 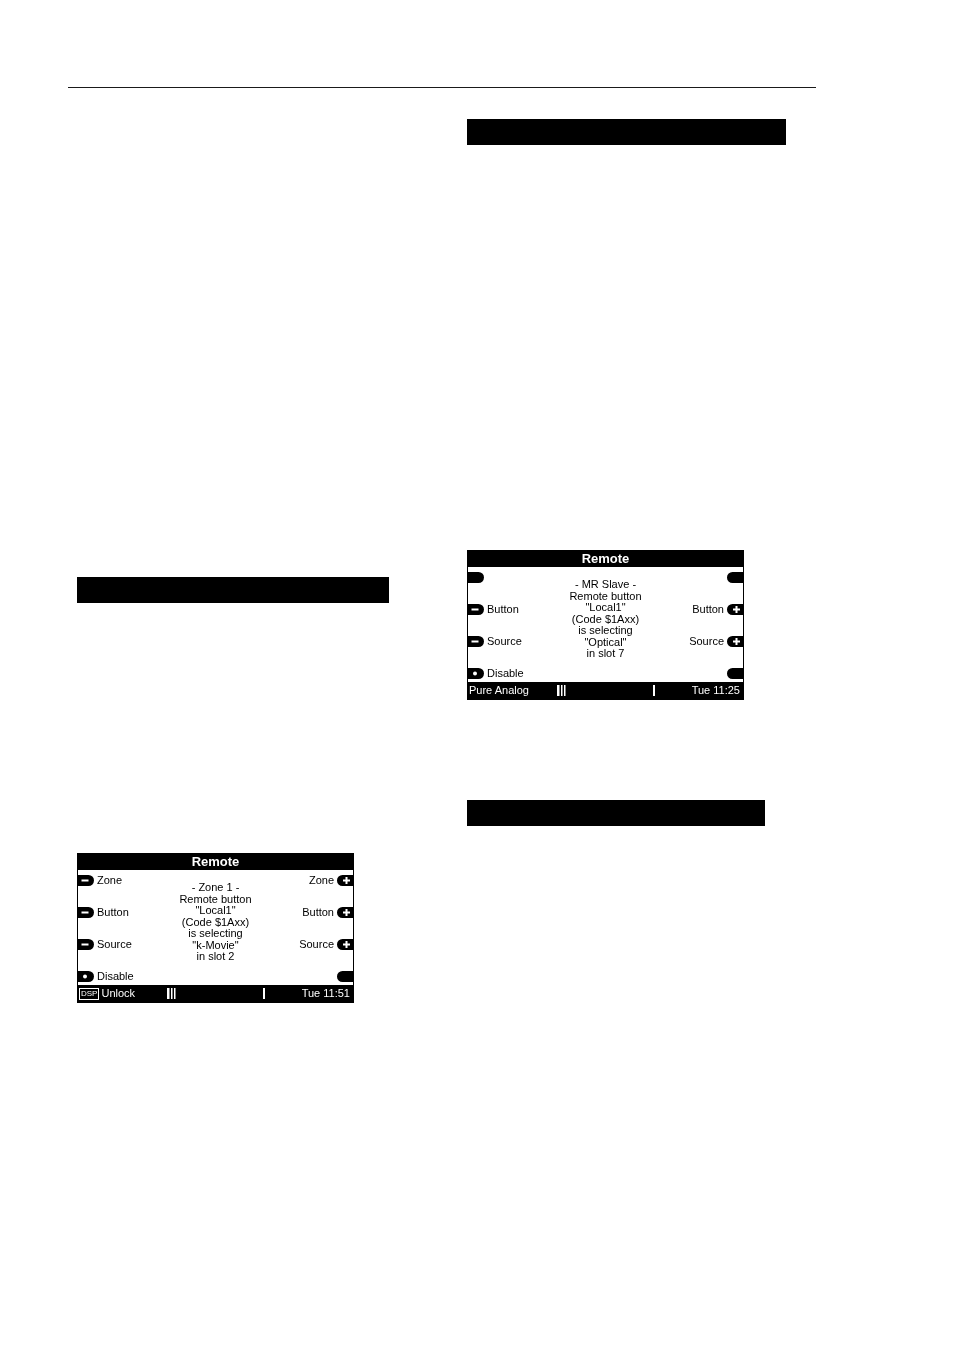 I want to click on display-message: - MR Slave - Remote button "Local1" (Code $1Axx) is selecting "Optical" in slot 7, so click(x=605, y=619).